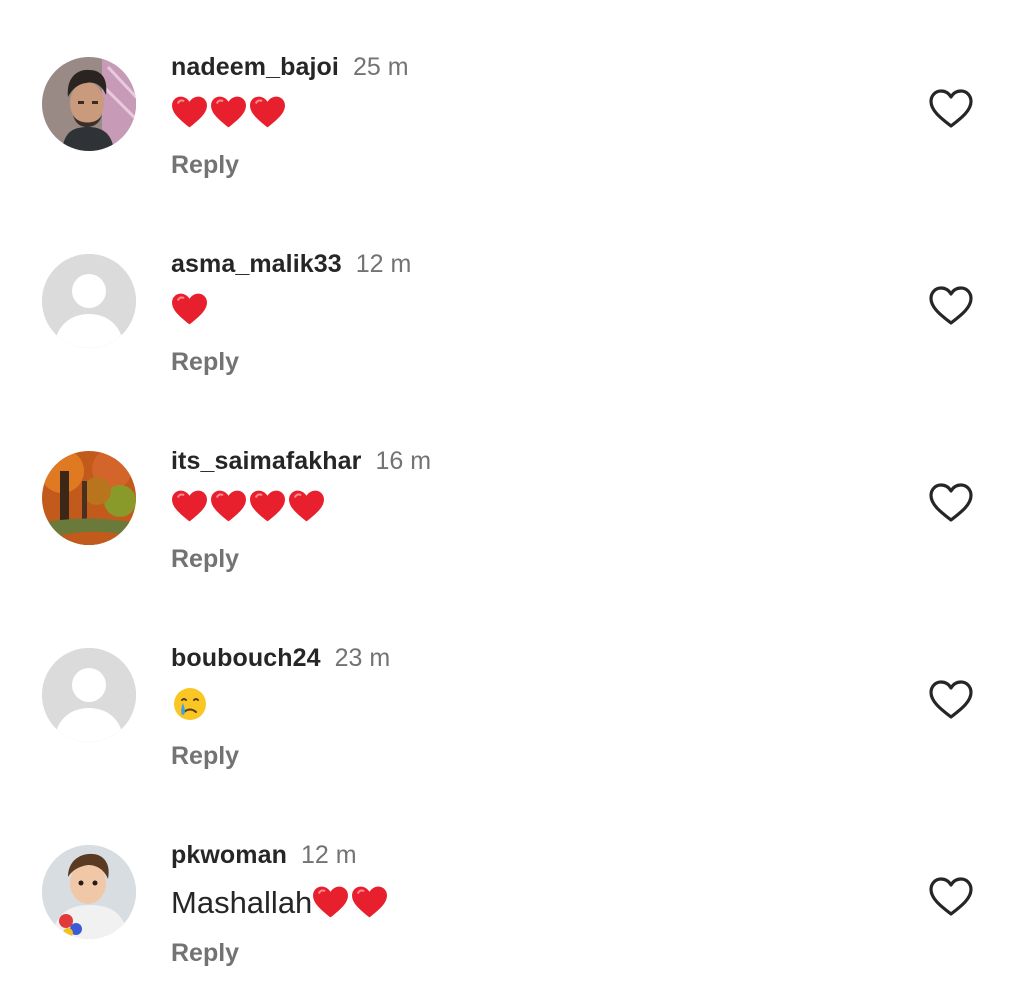  Describe the element at coordinates (403, 461) in the screenshot. I see `comment-timestamp: 16 m` at that location.